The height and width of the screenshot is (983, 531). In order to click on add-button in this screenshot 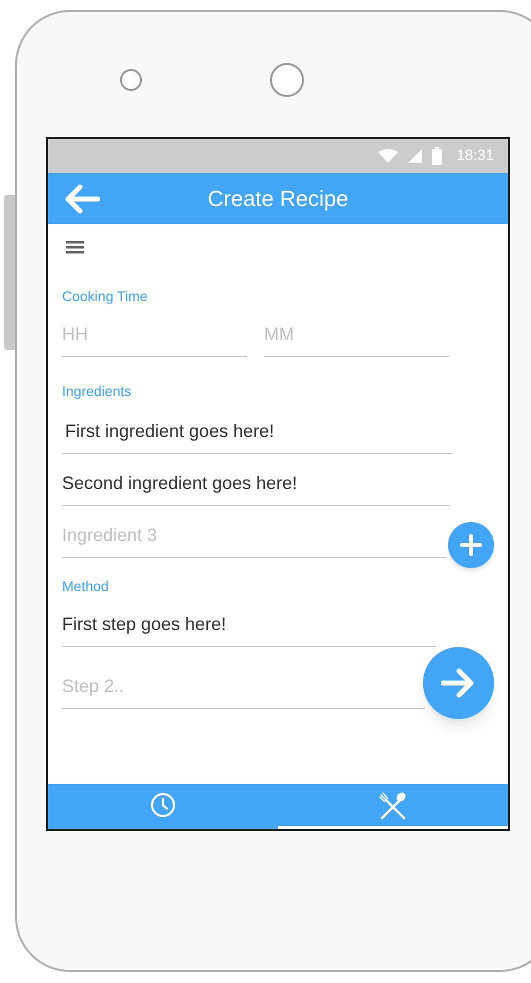, I will do `click(471, 545)`.